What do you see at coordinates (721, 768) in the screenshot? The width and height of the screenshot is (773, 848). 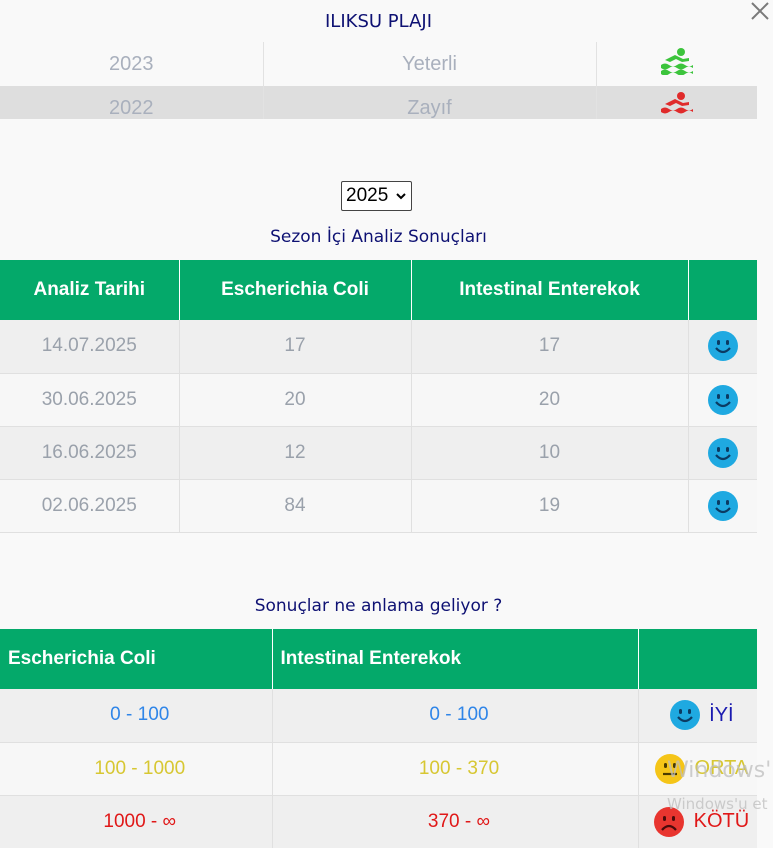 I see `status-label: ORTA` at bounding box center [721, 768].